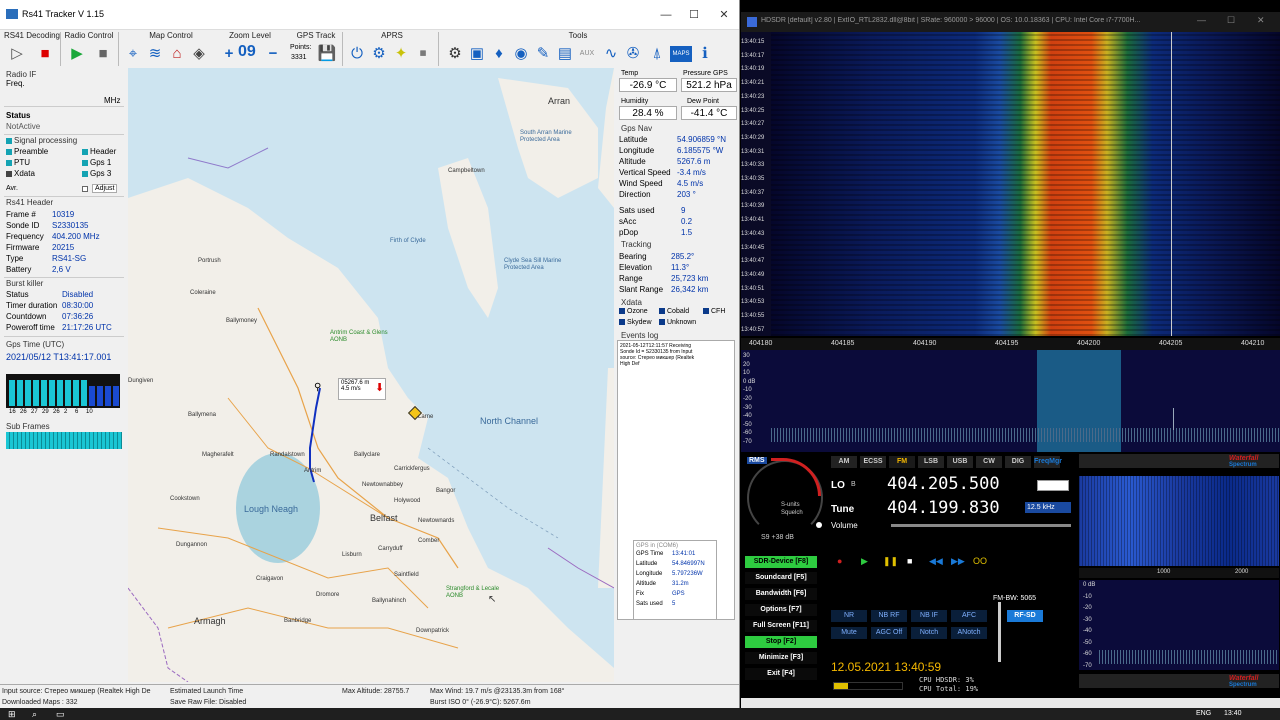  Describe the element at coordinates (1179, 625) in the screenshot. I see `af-spectrum: 0 dB -10 -20 -30 -40 -50 -60 -70` at that location.